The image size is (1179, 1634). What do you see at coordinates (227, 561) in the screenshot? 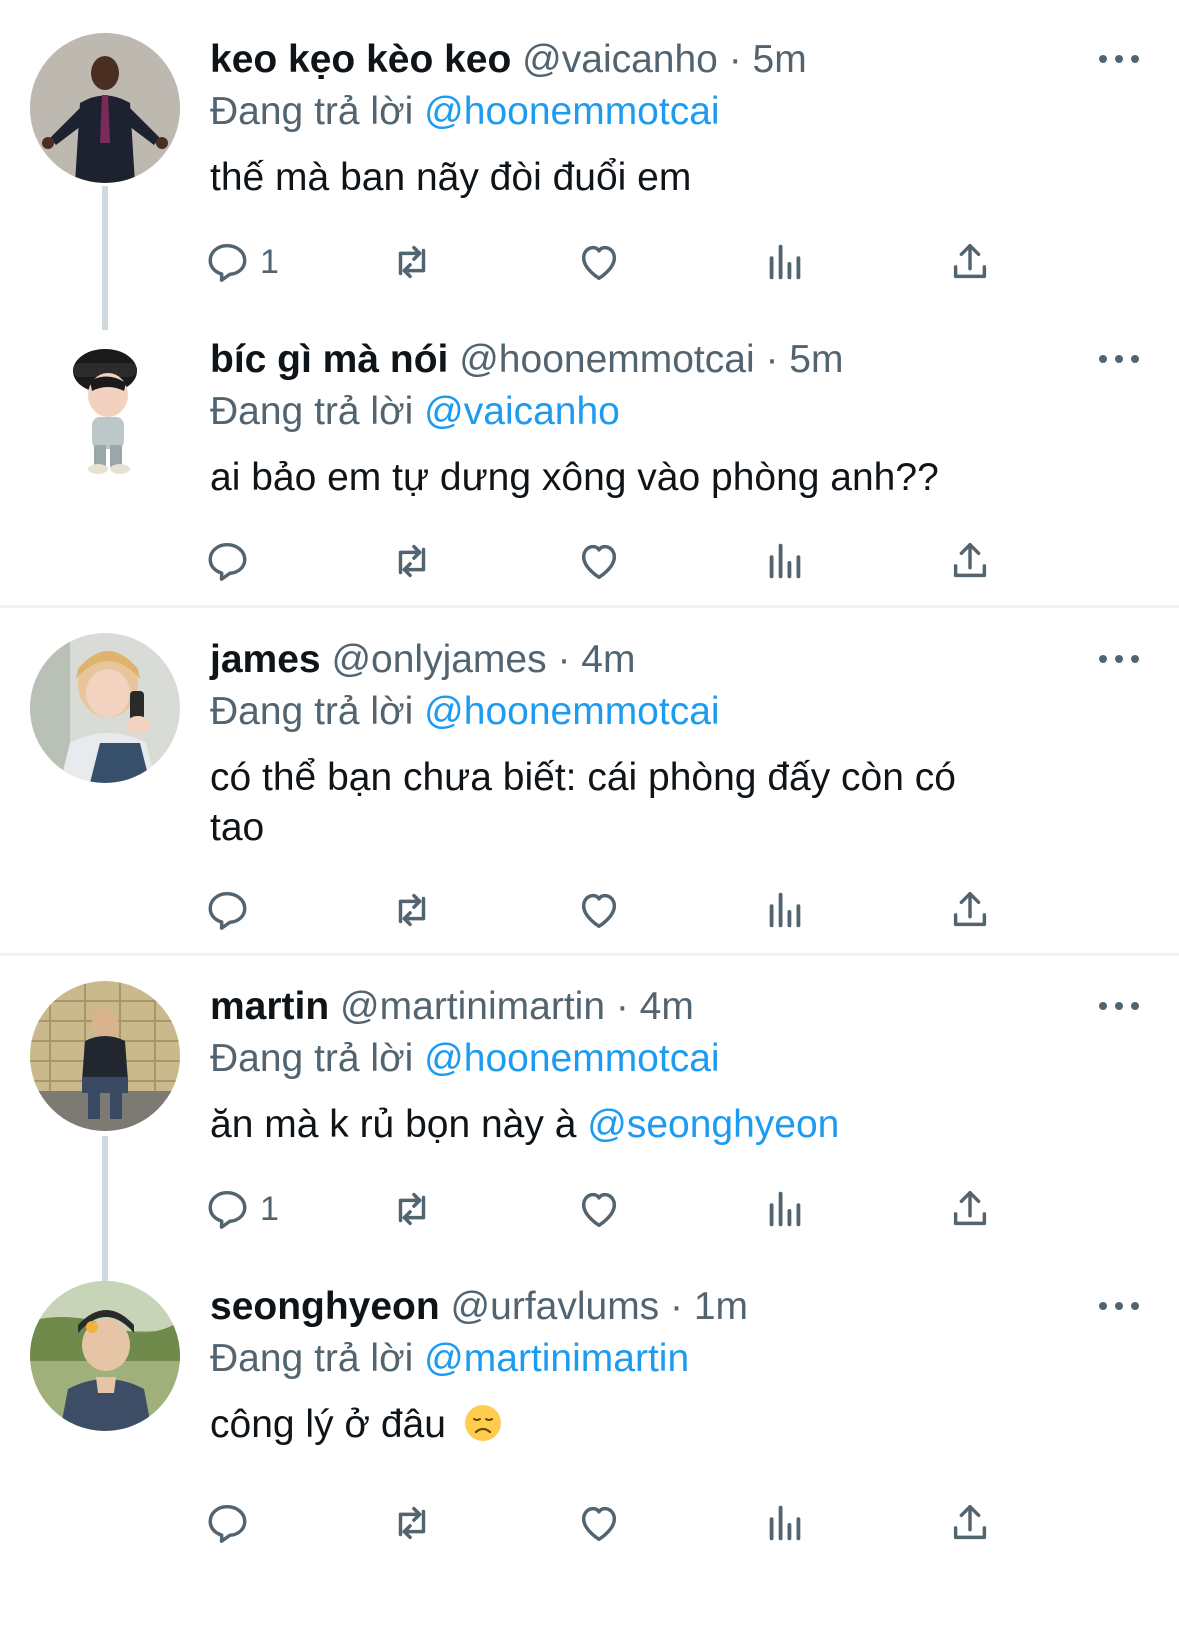
I see `reply-icon` at bounding box center [227, 561].